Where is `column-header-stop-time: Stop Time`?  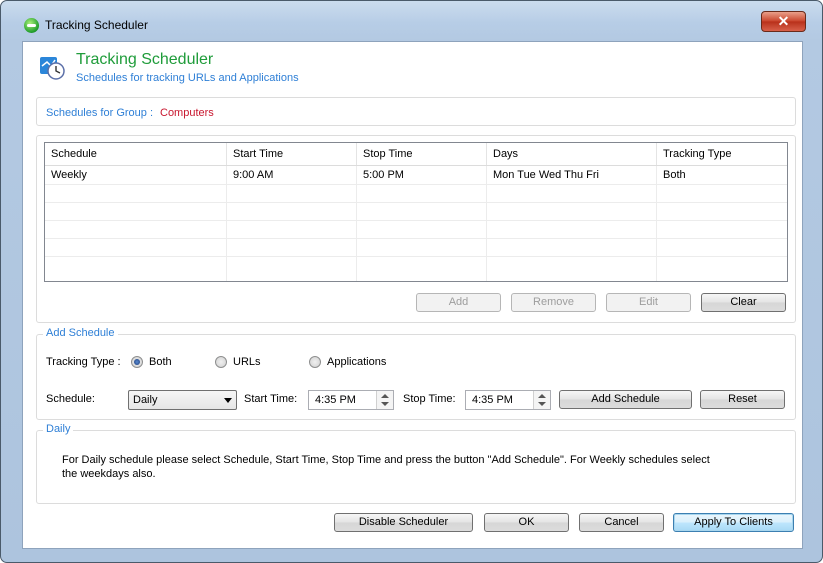
column-header-stop-time: Stop Time is located at coordinates (422, 154).